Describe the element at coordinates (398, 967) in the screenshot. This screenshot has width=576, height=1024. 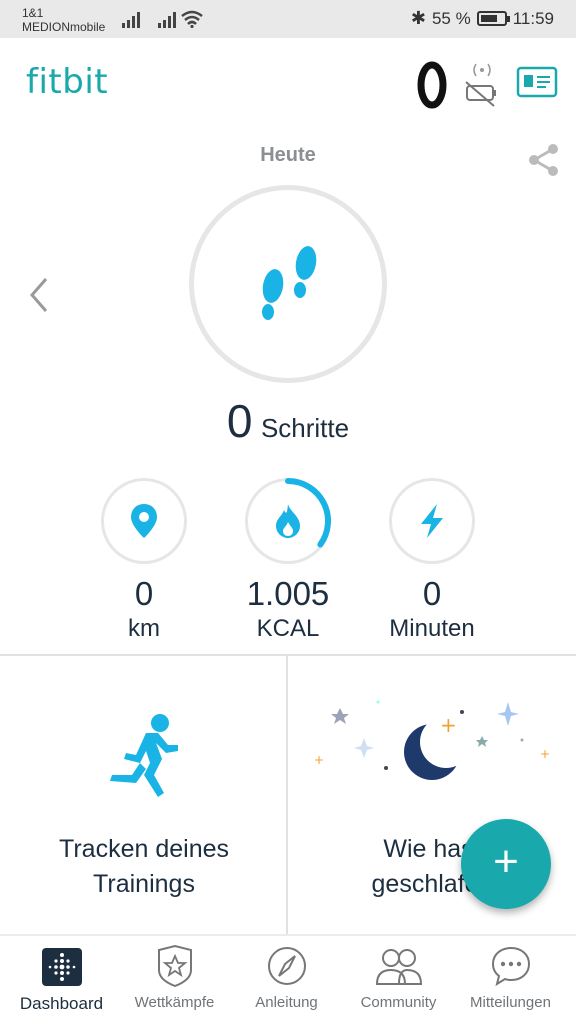
I see `community-icon` at that location.